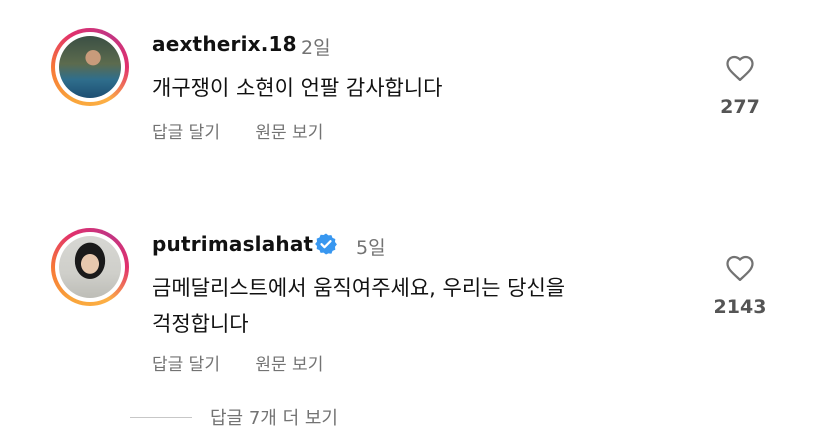  I want to click on comment-text-line: 금메달리스트에서 움직여주세요, 우리는 당신을, so click(359, 288).